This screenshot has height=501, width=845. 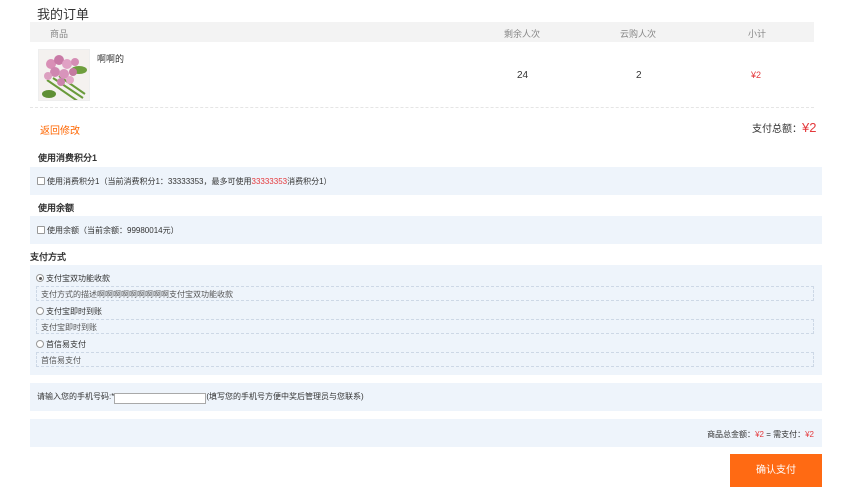 What do you see at coordinates (426, 230) in the screenshot?
I see `balance-panel: 使用余额（当前余额：99980014元）` at bounding box center [426, 230].